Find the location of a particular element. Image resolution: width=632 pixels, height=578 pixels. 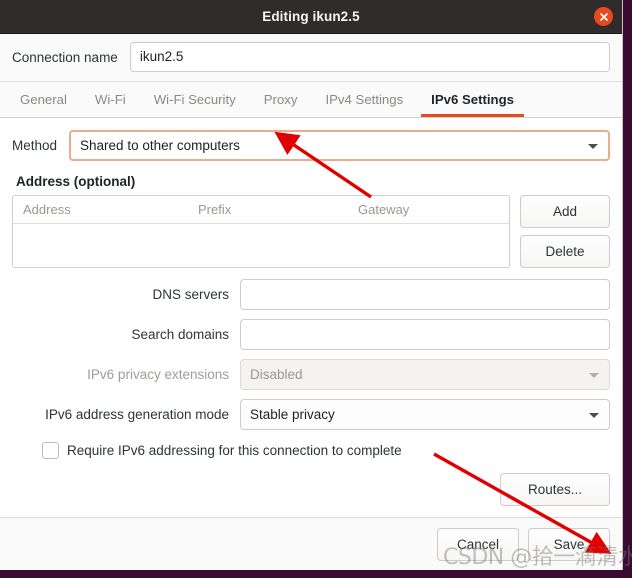

save-button: Save is located at coordinates (569, 544).